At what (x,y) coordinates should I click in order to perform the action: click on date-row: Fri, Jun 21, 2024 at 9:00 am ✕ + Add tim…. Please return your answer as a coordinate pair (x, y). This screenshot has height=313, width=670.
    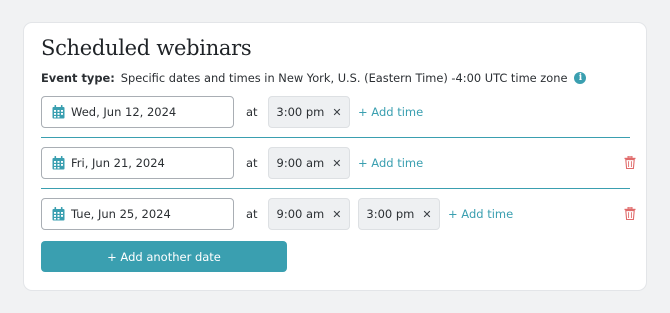
    Looking at the image, I should click on (338, 163).